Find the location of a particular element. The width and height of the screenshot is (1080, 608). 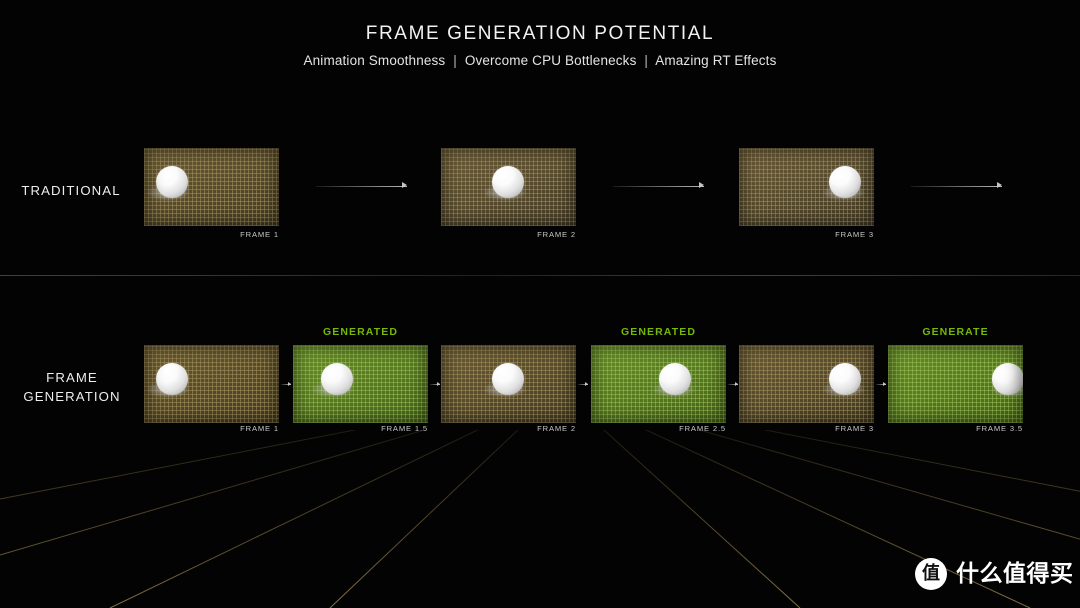

generated-label-fg-6: GENERATE is located at coordinates (955, 332).